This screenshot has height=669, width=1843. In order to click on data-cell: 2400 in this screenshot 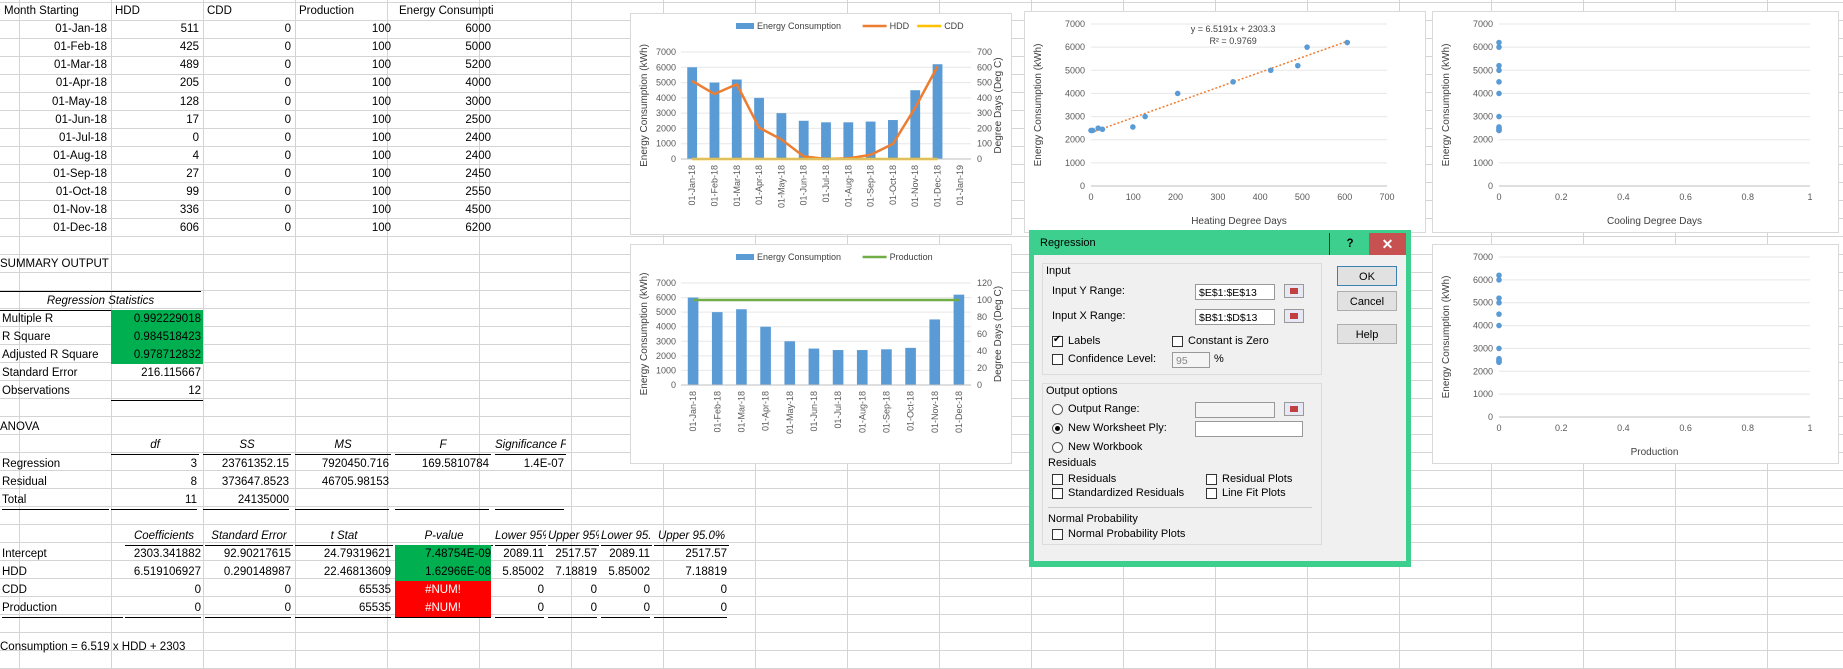, I will do `click(444, 156)`.